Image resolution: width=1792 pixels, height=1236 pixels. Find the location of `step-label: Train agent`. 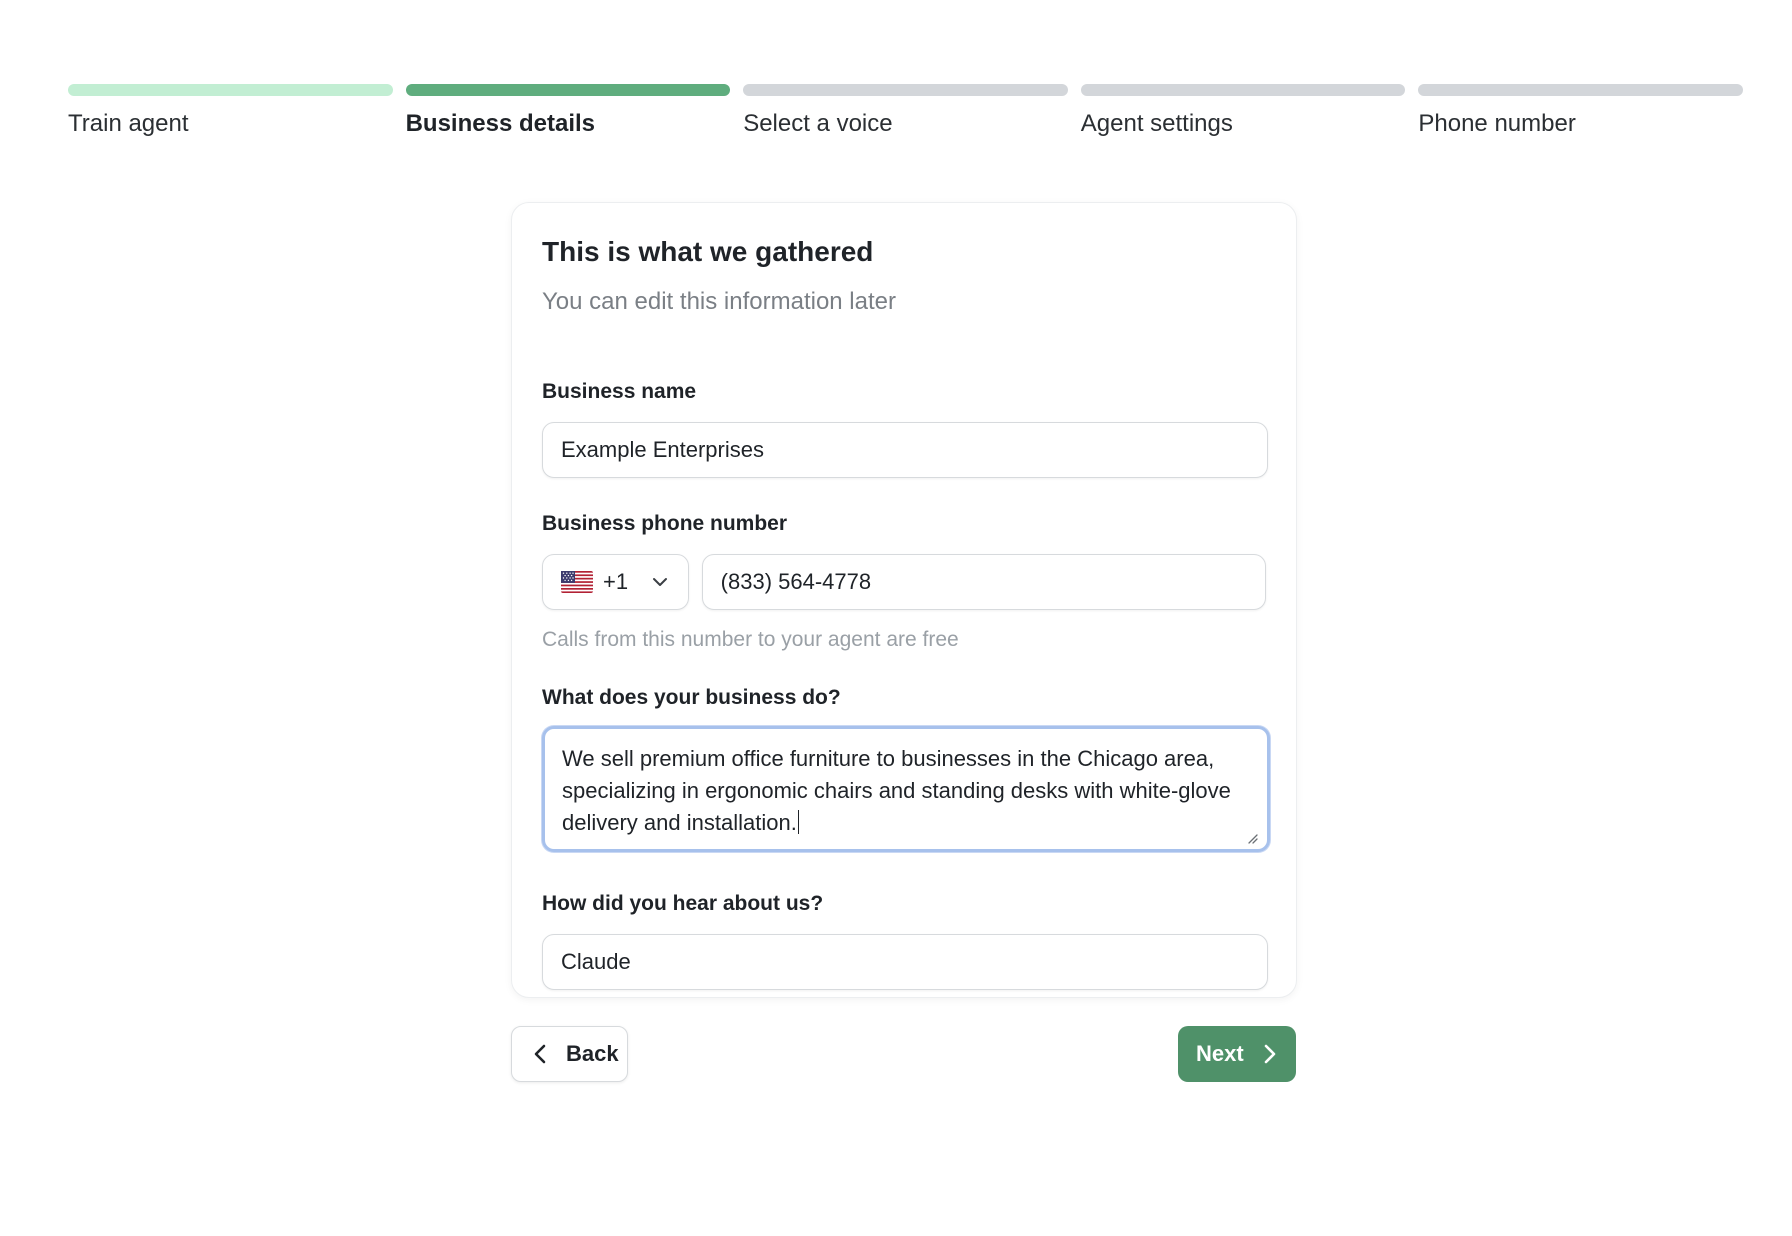

step-label: Train agent is located at coordinates (128, 123).